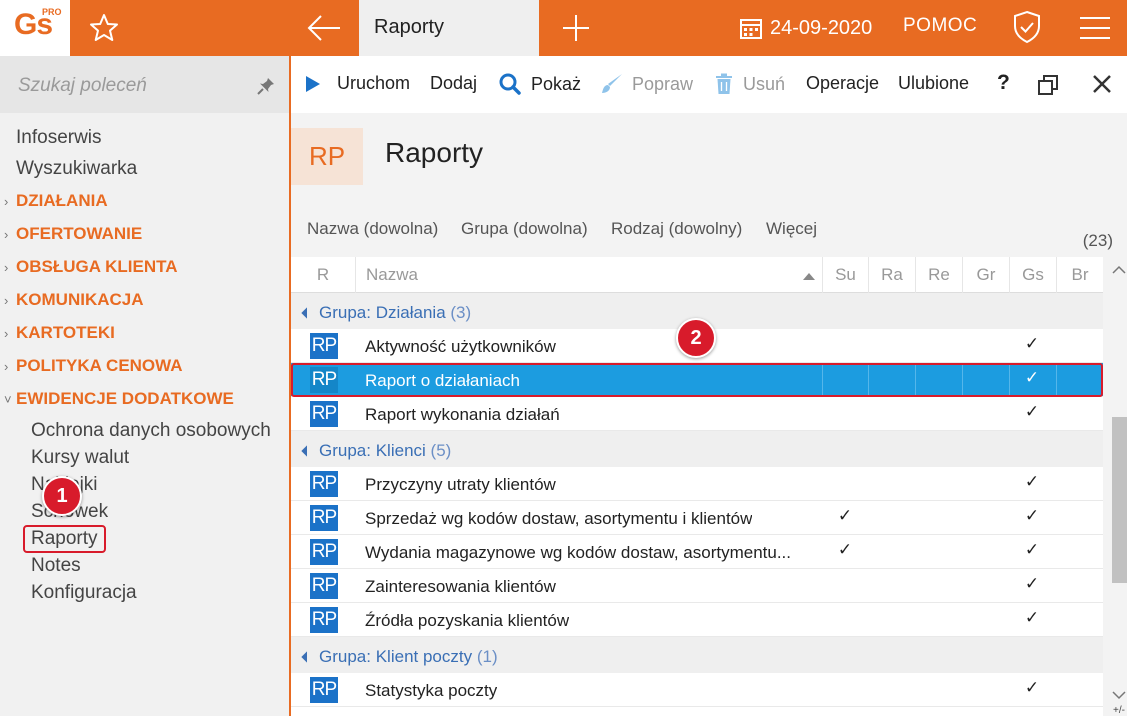 Image resolution: width=1127 pixels, height=716 pixels. What do you see at coordinates (104, 28) in the screenshot?
I see `star-icon` at bounding box center [104, 28].